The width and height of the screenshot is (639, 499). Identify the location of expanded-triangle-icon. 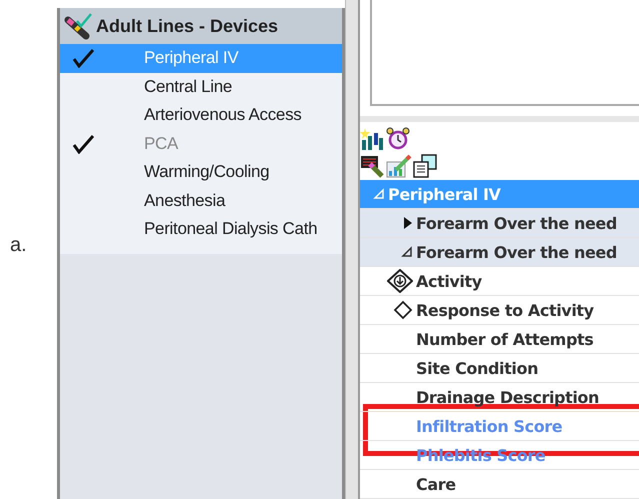
(407, 252).